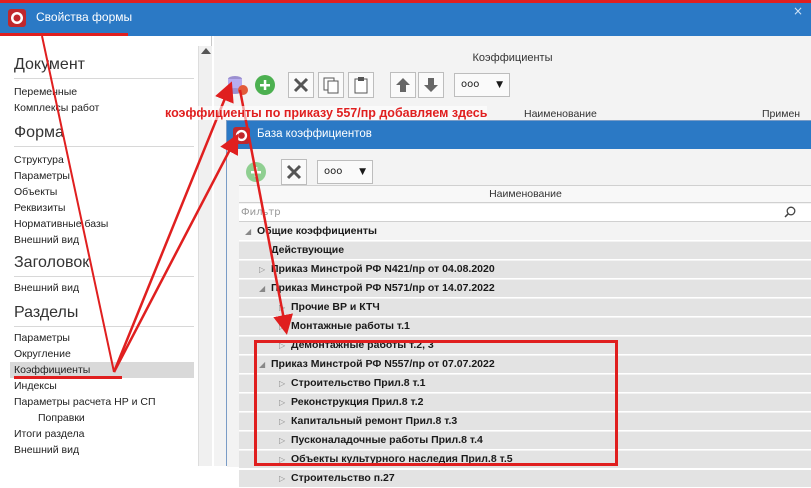 This screenshot has height=488, width=811. Describe the element at coordinates (525, 479) in the screenshot. I see `tree-row: ▷ Строительство п.27` at that location.